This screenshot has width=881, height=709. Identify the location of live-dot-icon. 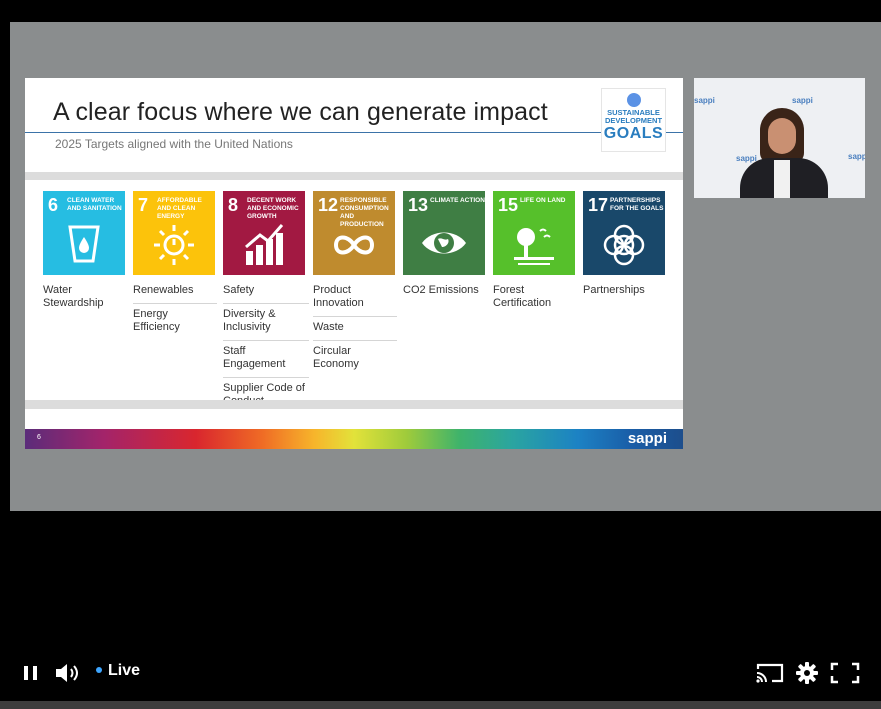
(99, 669).